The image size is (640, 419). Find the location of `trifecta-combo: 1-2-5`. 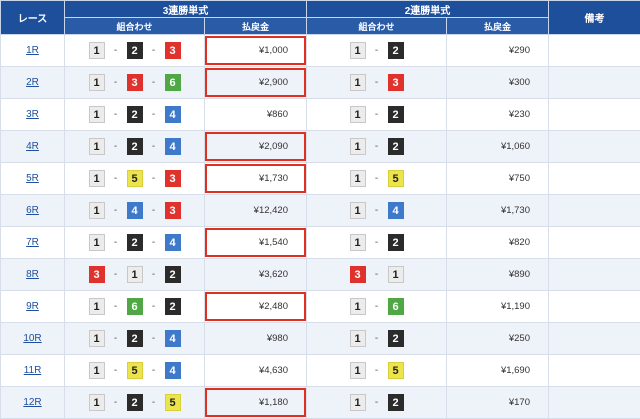

trifecta-combo: 1-2-5 is located at coordinates (135, 403).